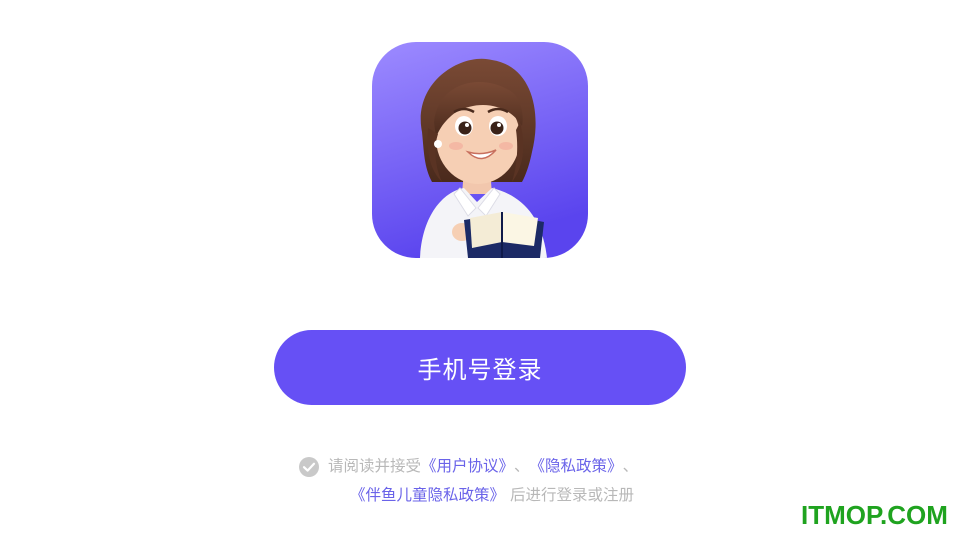 Image resolution: width=960 pixels, height=540 pixels. I want to click on site-watermark: ITMOP.COM, so click(874, 515).